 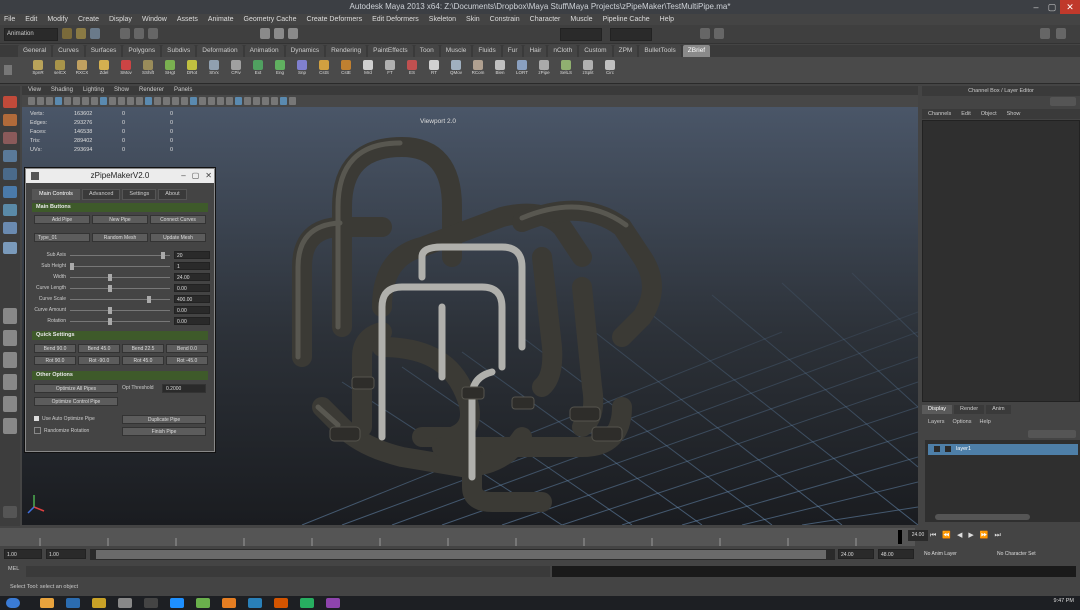 I want to click on shelf-tab: ZBrief, so click(x=696, y=51).